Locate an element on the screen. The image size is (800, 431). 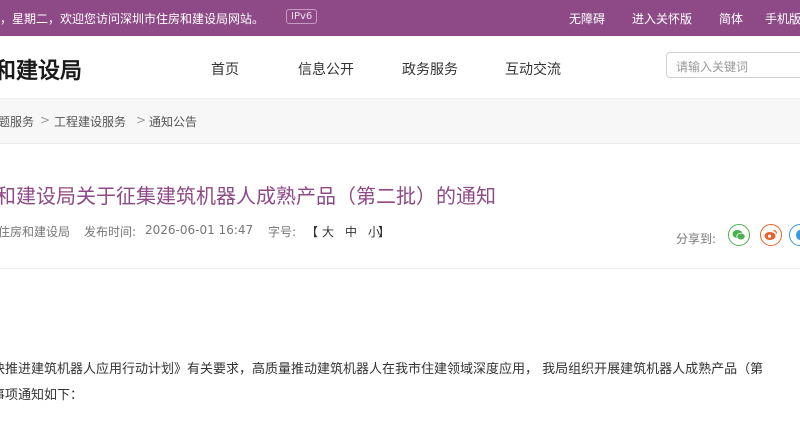
breadcrumb-item-topic-services: 题服务 is located at coordinates (17, 121).